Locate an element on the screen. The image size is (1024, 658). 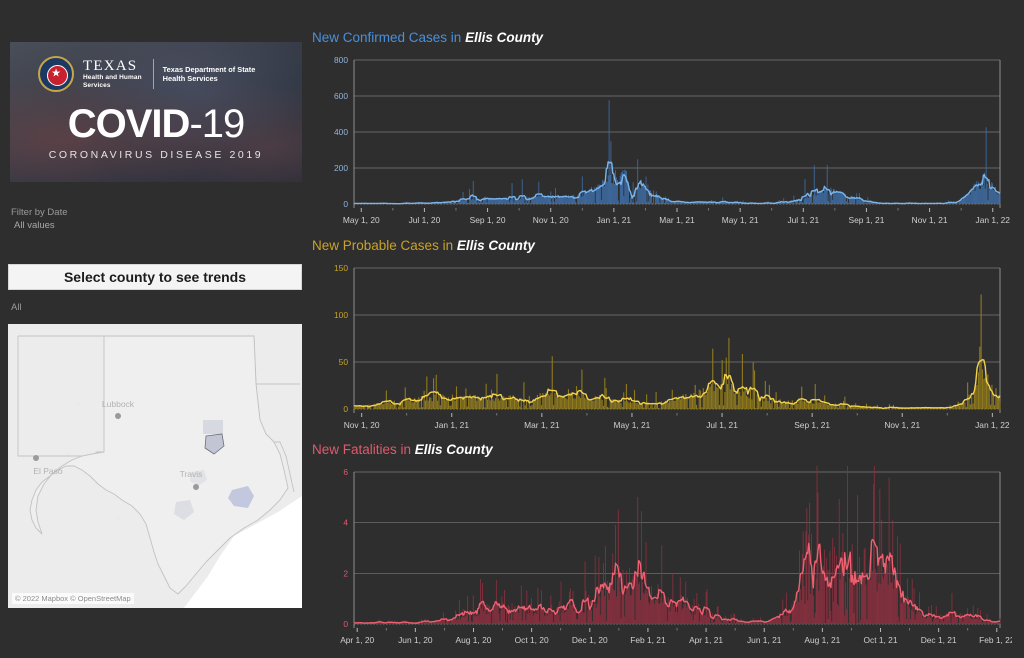
date-filter-value: All values is located at coordinates (39, 225).